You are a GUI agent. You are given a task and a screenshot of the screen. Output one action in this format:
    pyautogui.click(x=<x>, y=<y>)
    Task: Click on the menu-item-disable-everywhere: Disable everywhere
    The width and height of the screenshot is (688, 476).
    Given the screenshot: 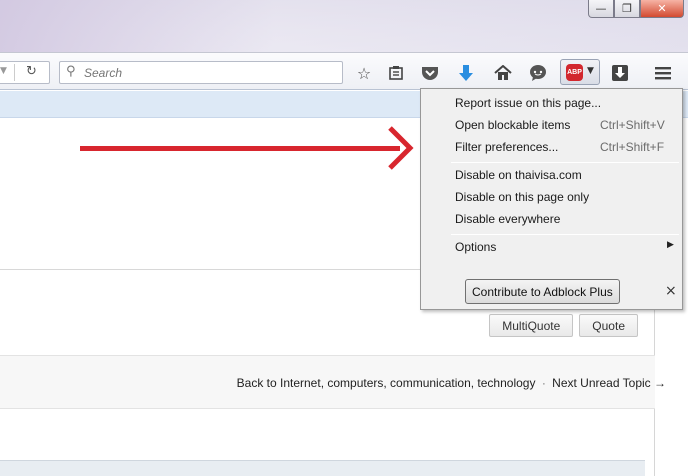 What is the action you would take?
    pyautogui.click(x=507, y=221)
    